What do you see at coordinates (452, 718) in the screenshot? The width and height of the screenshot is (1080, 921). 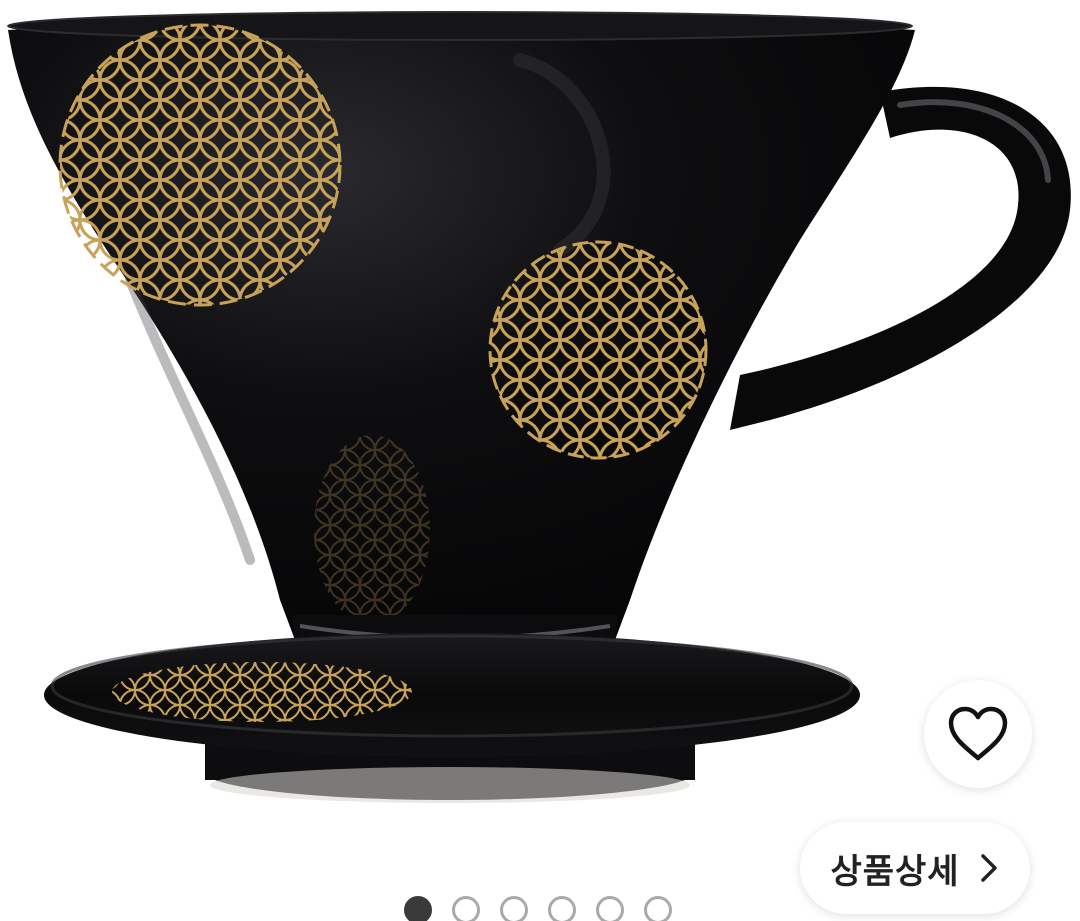 I see `dripper-saucer` at bounding box center [452, 718].